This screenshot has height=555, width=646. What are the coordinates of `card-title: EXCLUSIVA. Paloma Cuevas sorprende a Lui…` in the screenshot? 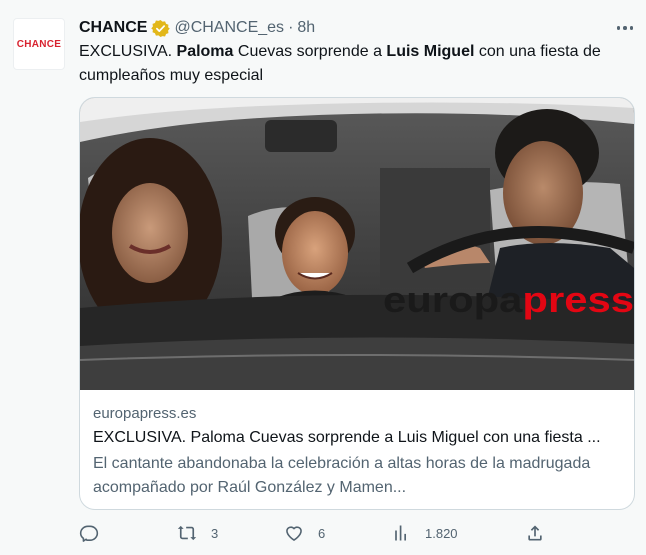 It's located at (347, 437).